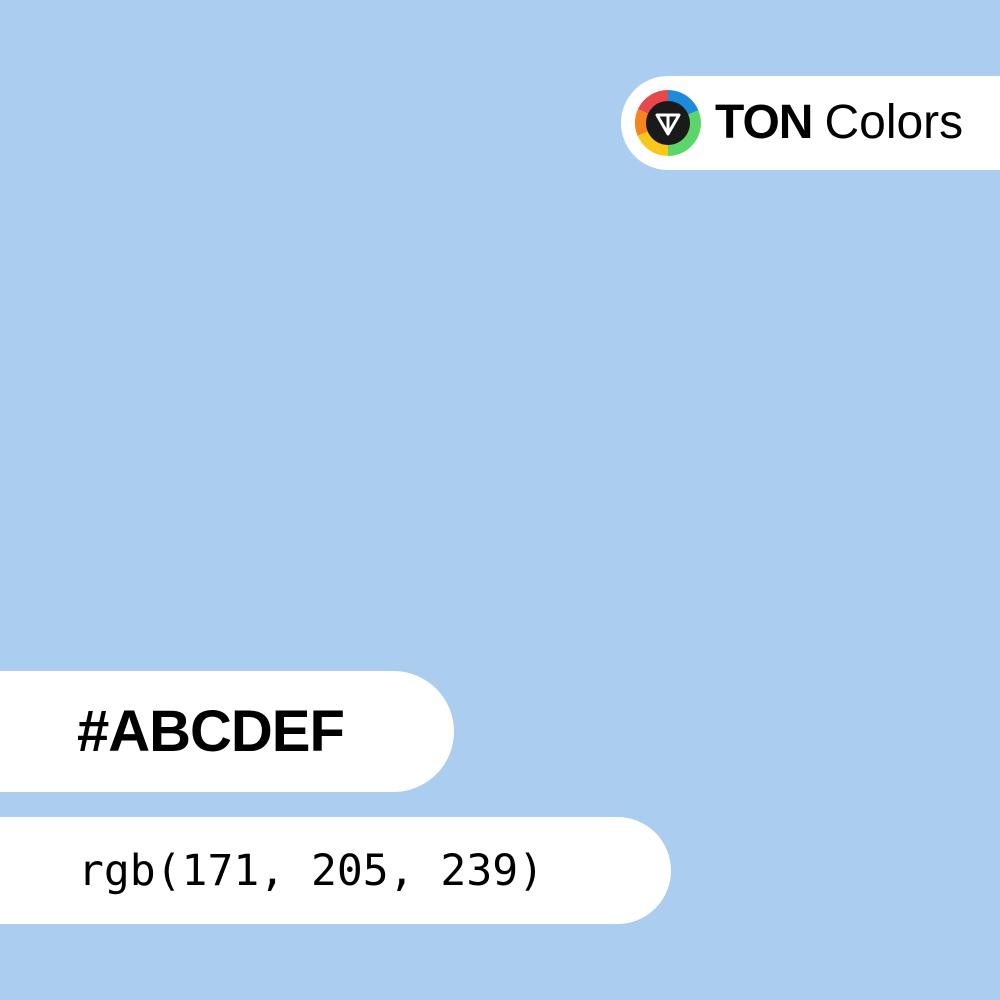 This screenshot has height=1000, width=1000. I want to click on hex-code-pill: #ABCDEF, so click(227, 731).